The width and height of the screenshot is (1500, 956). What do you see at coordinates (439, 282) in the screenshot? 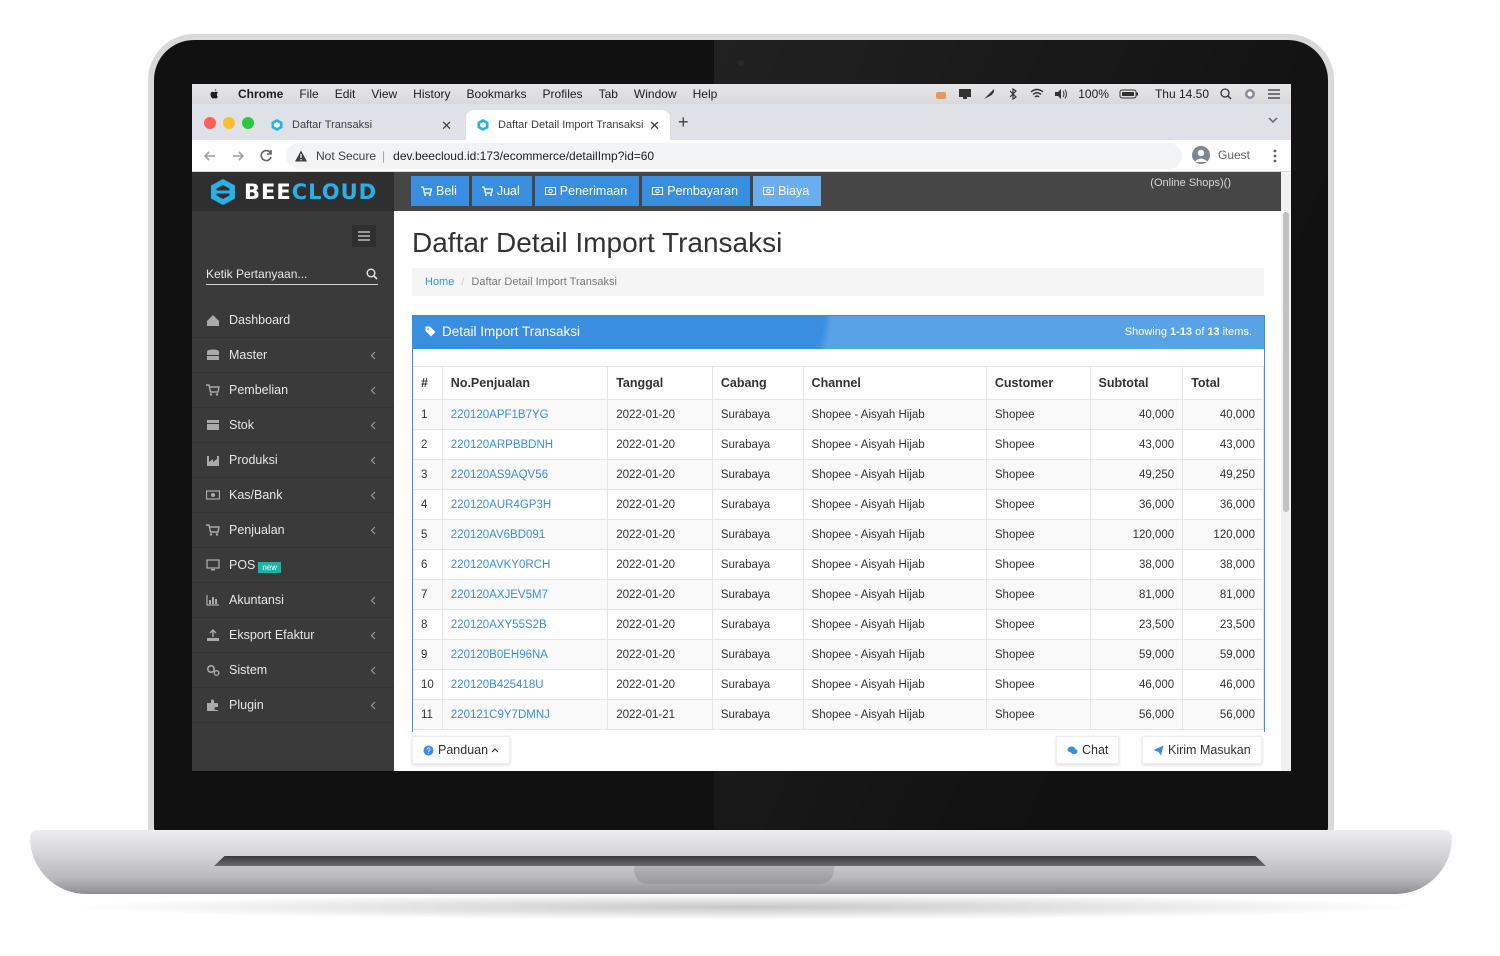
I see `breadcrumb-home-link: Home` at bounding box center [439, 282].